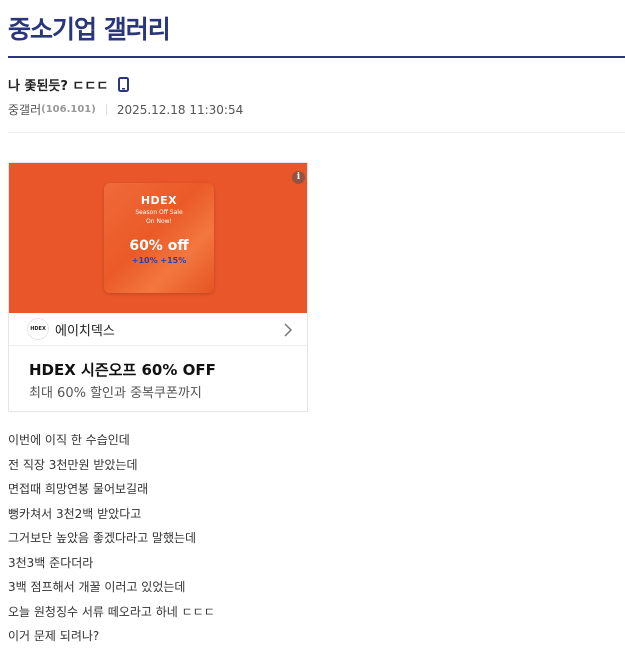 This screenshot has height=660, width=625. Describe the element at coordinates (122, 369) in the screenshot. I see `ad-headline: HDEX 시즌오프 60% OFF` at that location.